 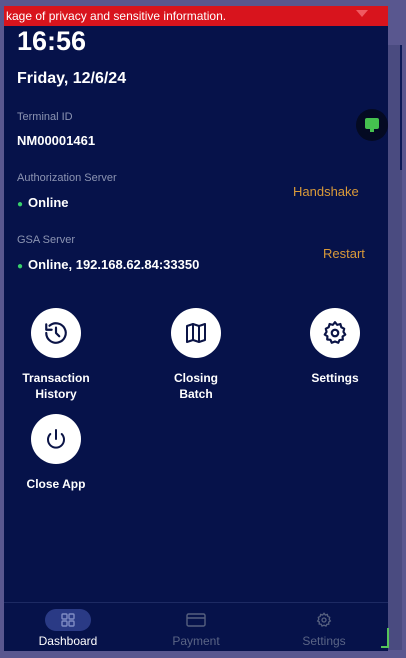 I want to click on card-icon, so click(x=196, y=620).